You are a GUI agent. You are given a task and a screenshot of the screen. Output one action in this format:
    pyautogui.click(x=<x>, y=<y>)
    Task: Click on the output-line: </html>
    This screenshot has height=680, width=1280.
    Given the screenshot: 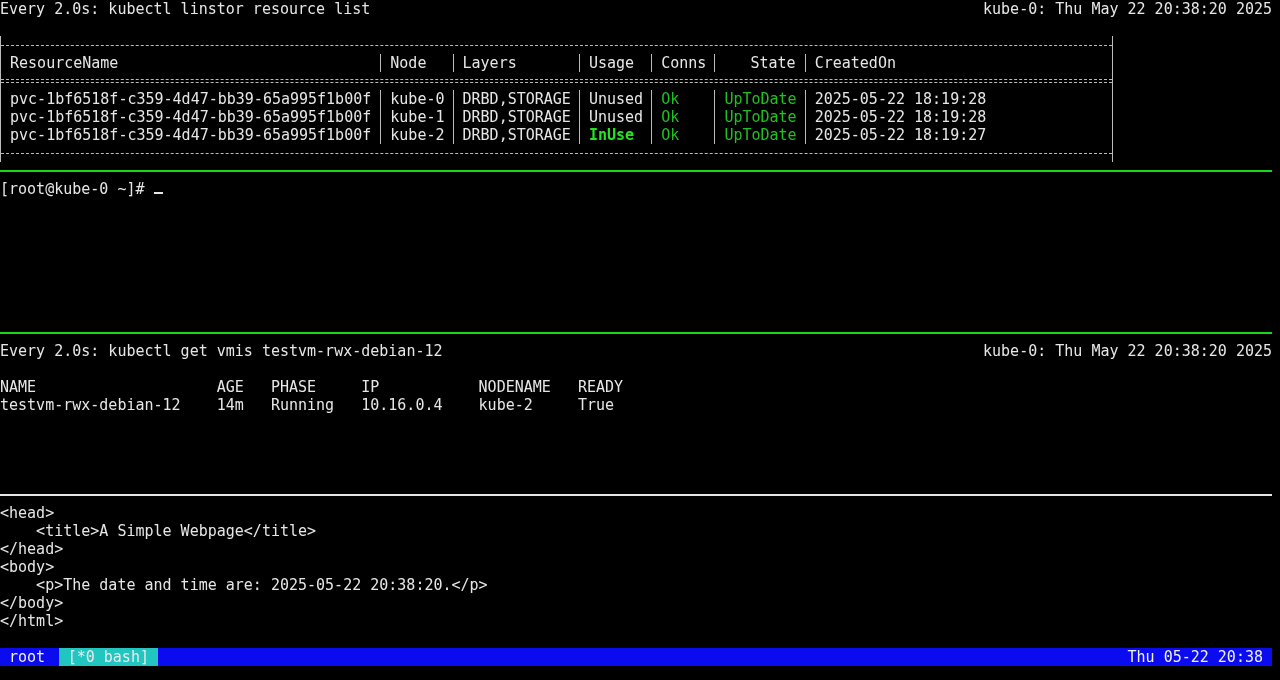 What is the action you would take?
    pyautogui.click(x=32, y=621)
    